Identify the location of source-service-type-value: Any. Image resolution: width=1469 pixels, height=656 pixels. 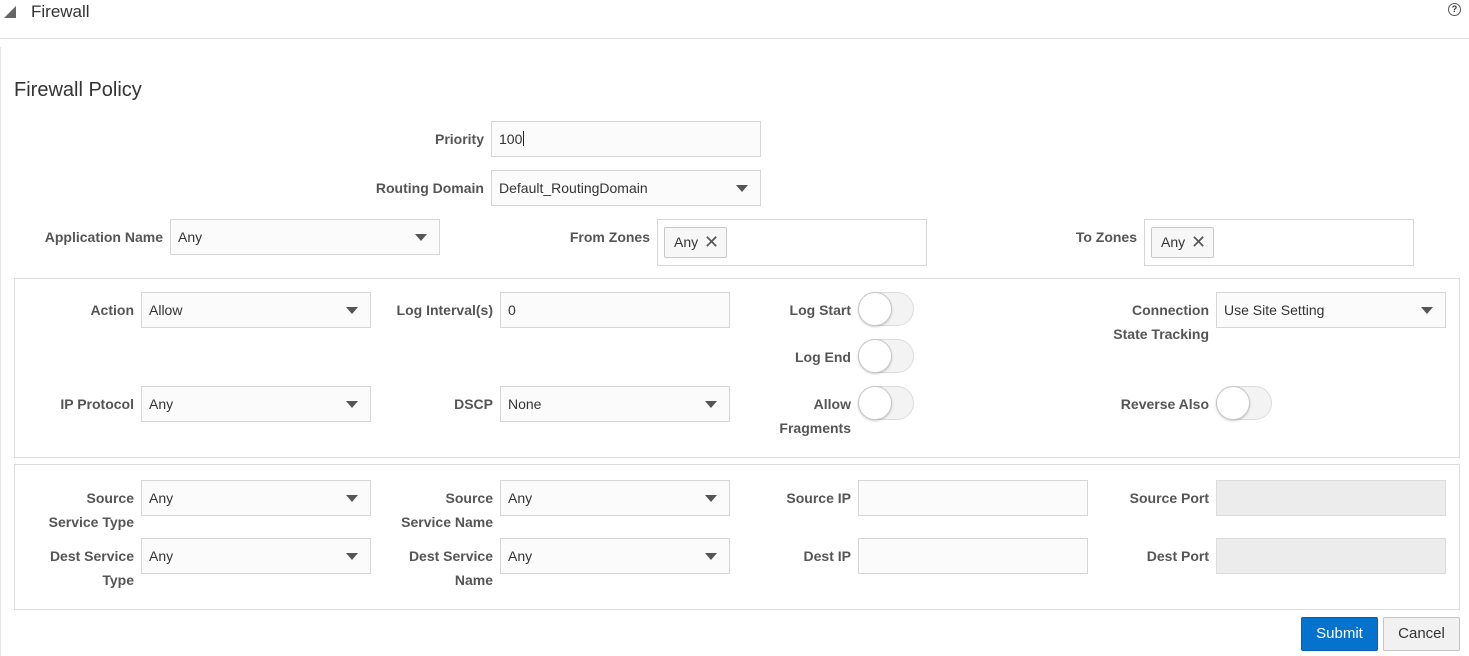
(161, 498).